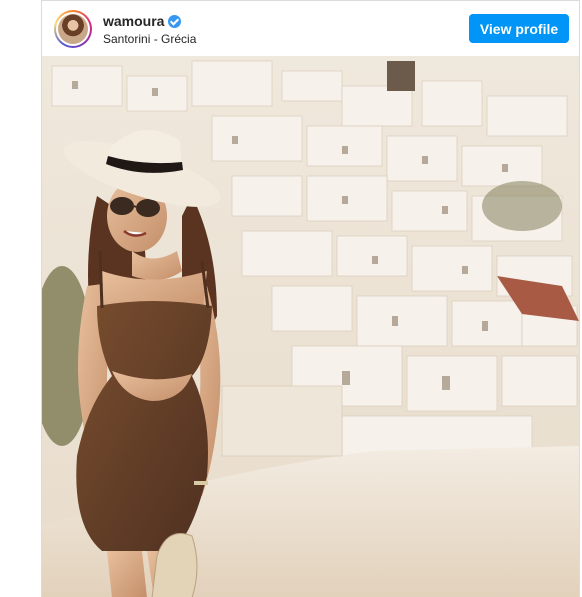  I want to click on view-profile-button: View profile, so click(519, 28).